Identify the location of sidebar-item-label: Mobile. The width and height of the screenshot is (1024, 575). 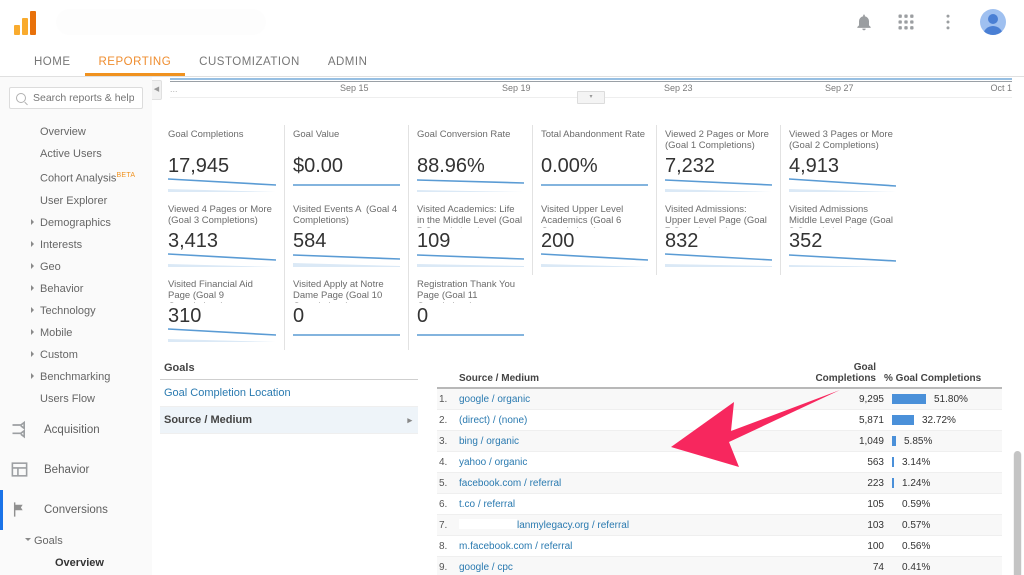
(56, 332).